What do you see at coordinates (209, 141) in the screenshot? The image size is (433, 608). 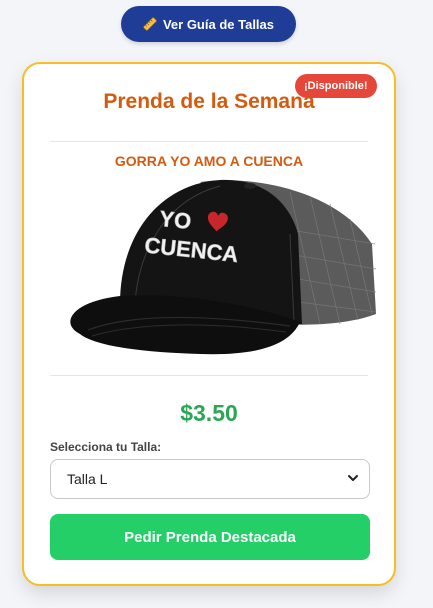 I see `top-divider` at bounding box center [209, 141].